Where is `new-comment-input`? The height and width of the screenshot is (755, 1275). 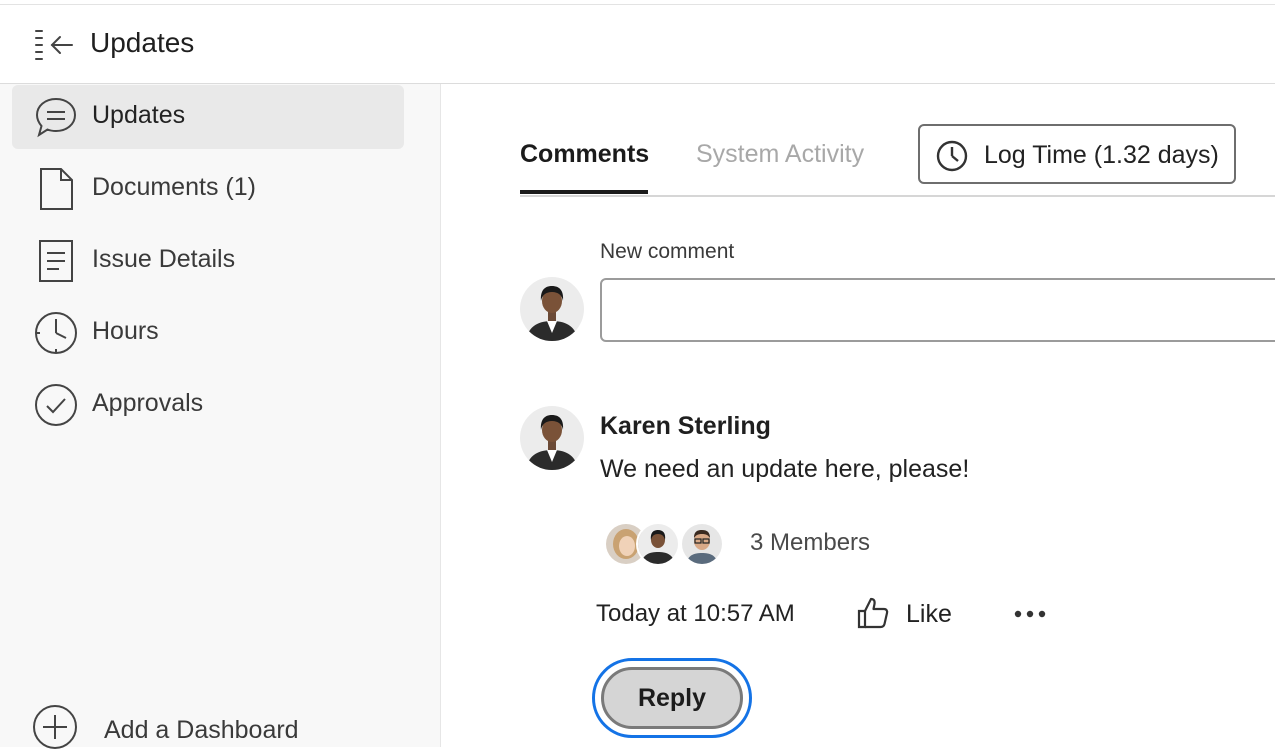 new-comment-input is located at coordinates (937, 310).